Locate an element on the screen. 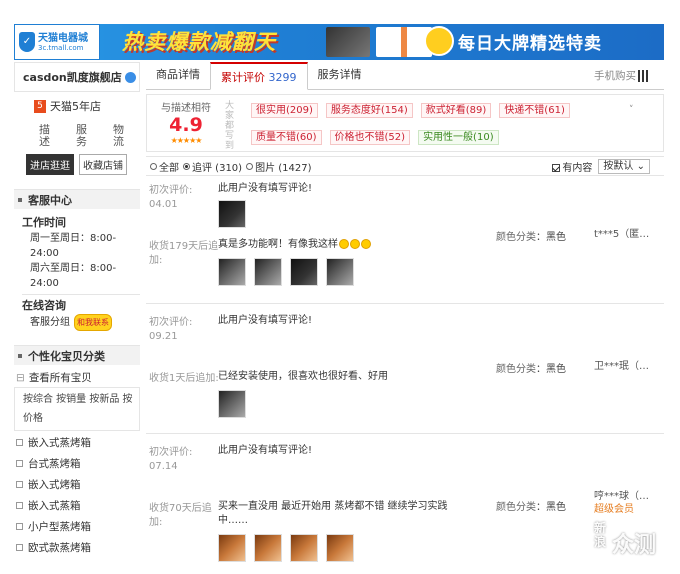 Image resolution: width=680 pixels, height=574 pixels. initial-date: 04.01 is located at coordinates (163, 204).